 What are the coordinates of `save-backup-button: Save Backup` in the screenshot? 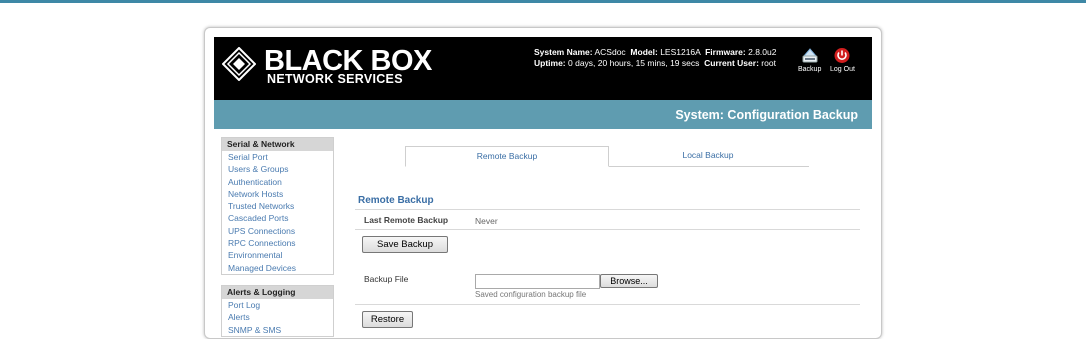 It's located at (405, 244).